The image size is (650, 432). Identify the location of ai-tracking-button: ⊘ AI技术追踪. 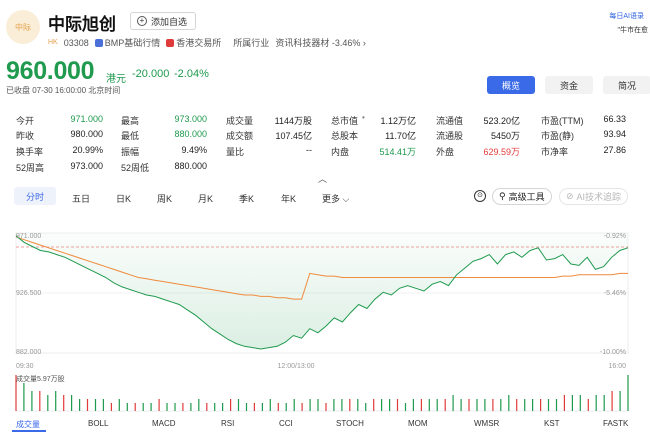
(594, 196).